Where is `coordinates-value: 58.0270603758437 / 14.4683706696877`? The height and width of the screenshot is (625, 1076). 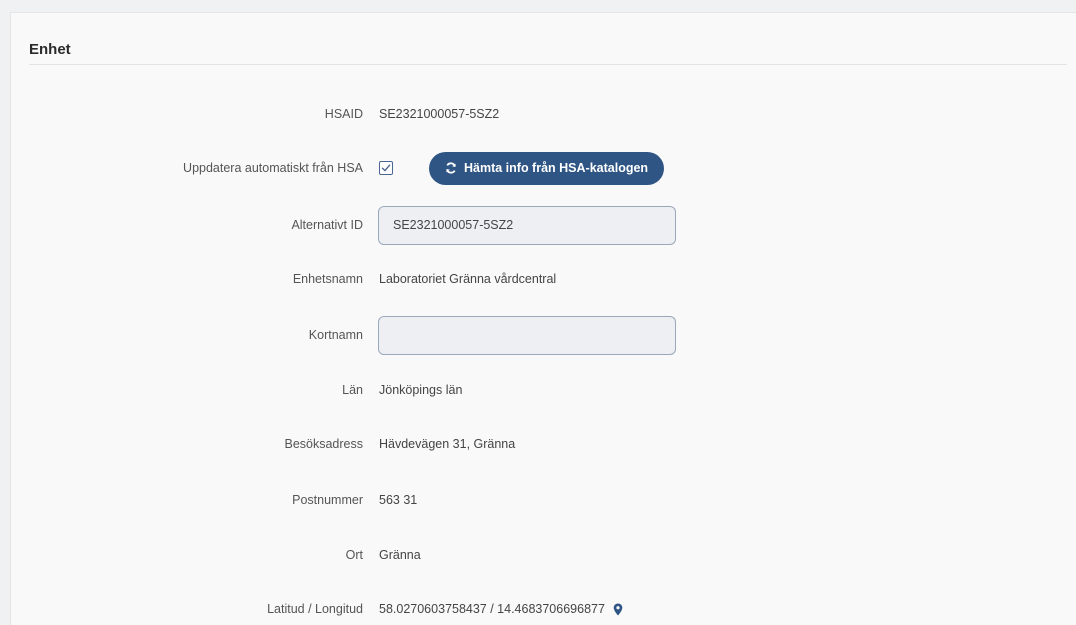
coordinates-value: 58.0270603758437 / 14.4683706696877 is located at coordinates (492, 609).